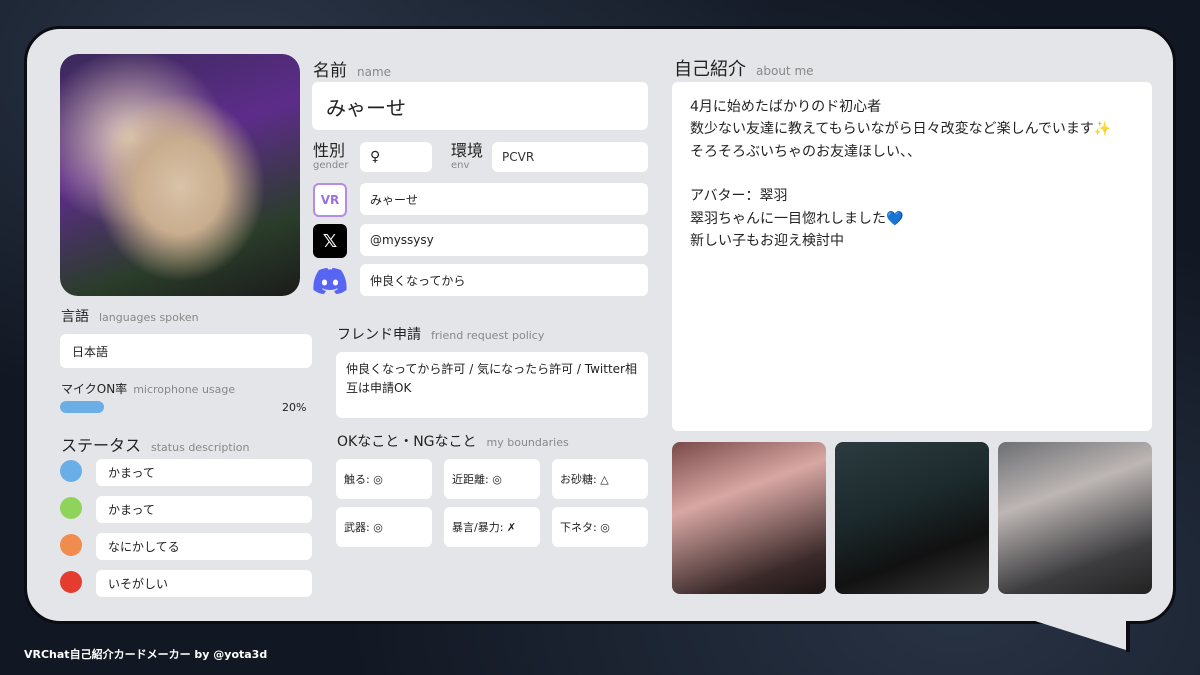  I want to click on env-label: 環境 env, so click(467, 157).